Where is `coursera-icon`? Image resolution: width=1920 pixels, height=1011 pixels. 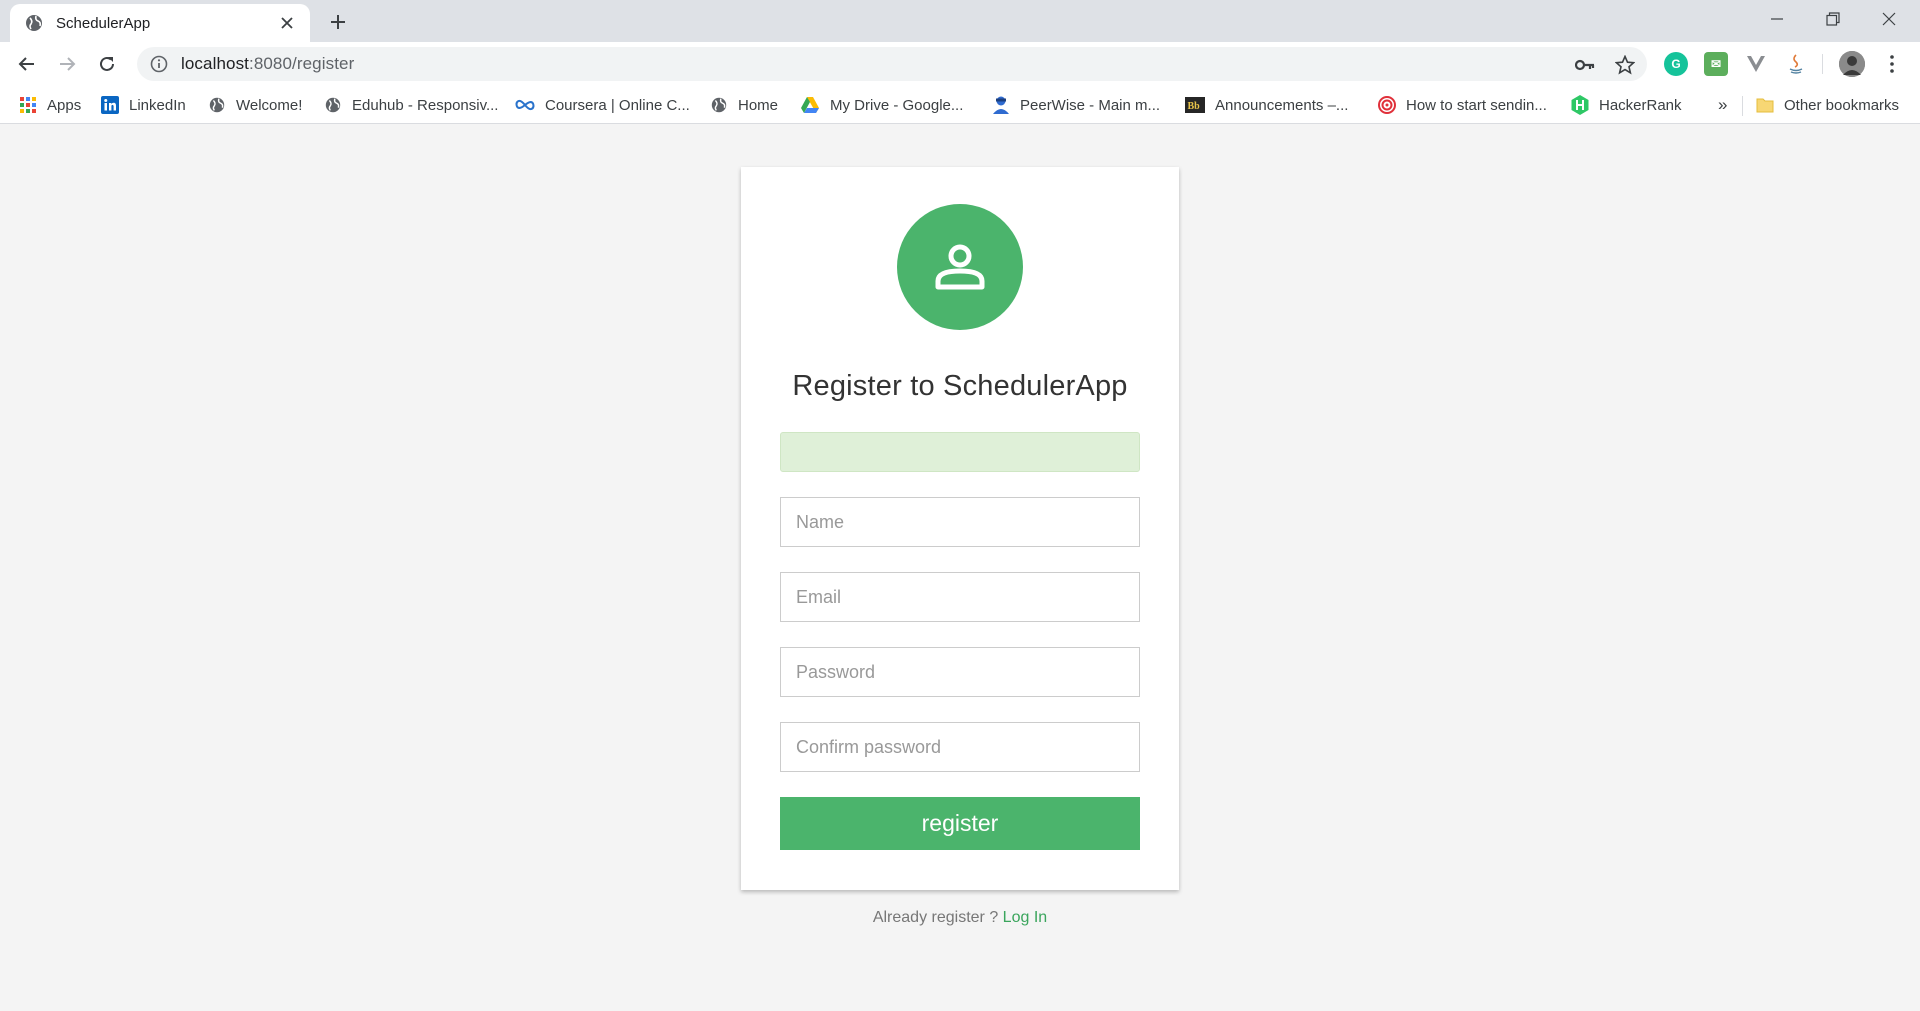 coursera-icon is located at coordinates (525, 105).